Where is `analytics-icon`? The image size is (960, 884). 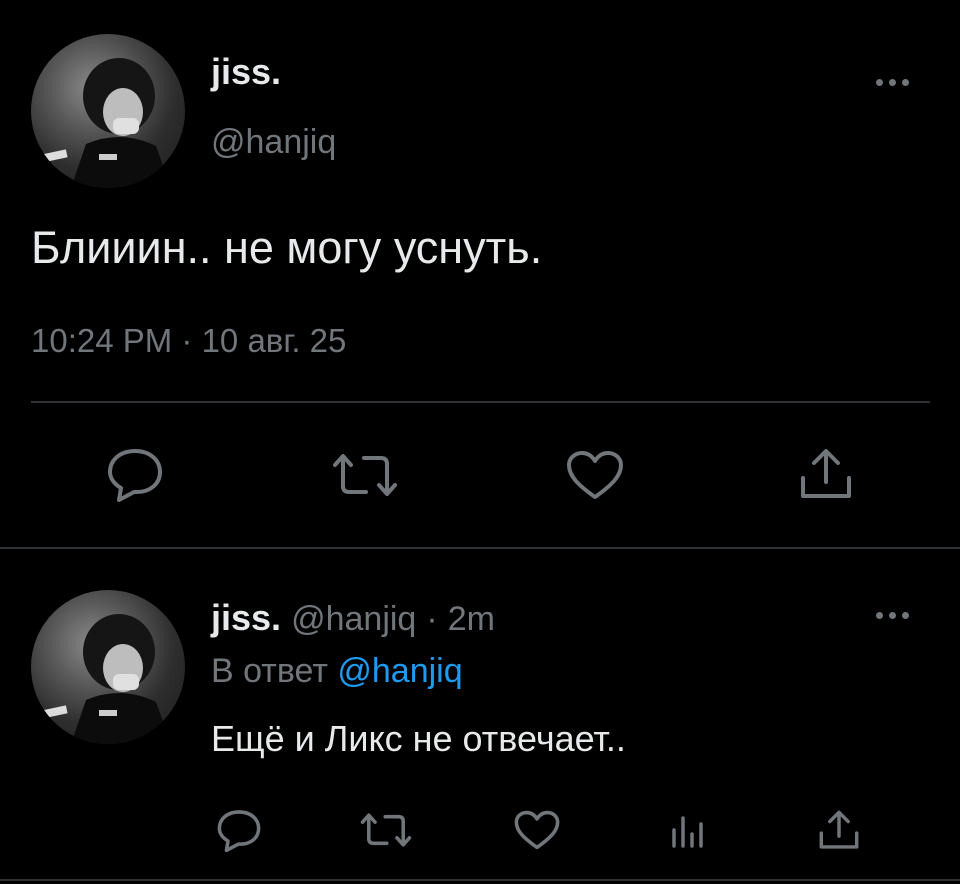 analytics-icon is located at coordinates (688, 828).